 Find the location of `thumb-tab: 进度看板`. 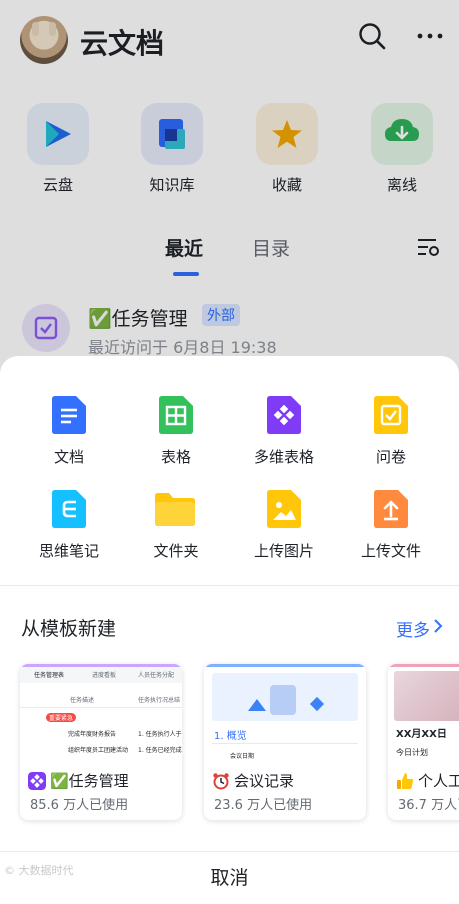

thumb-tab: 进度看板 is located at coordinates (104, 675).